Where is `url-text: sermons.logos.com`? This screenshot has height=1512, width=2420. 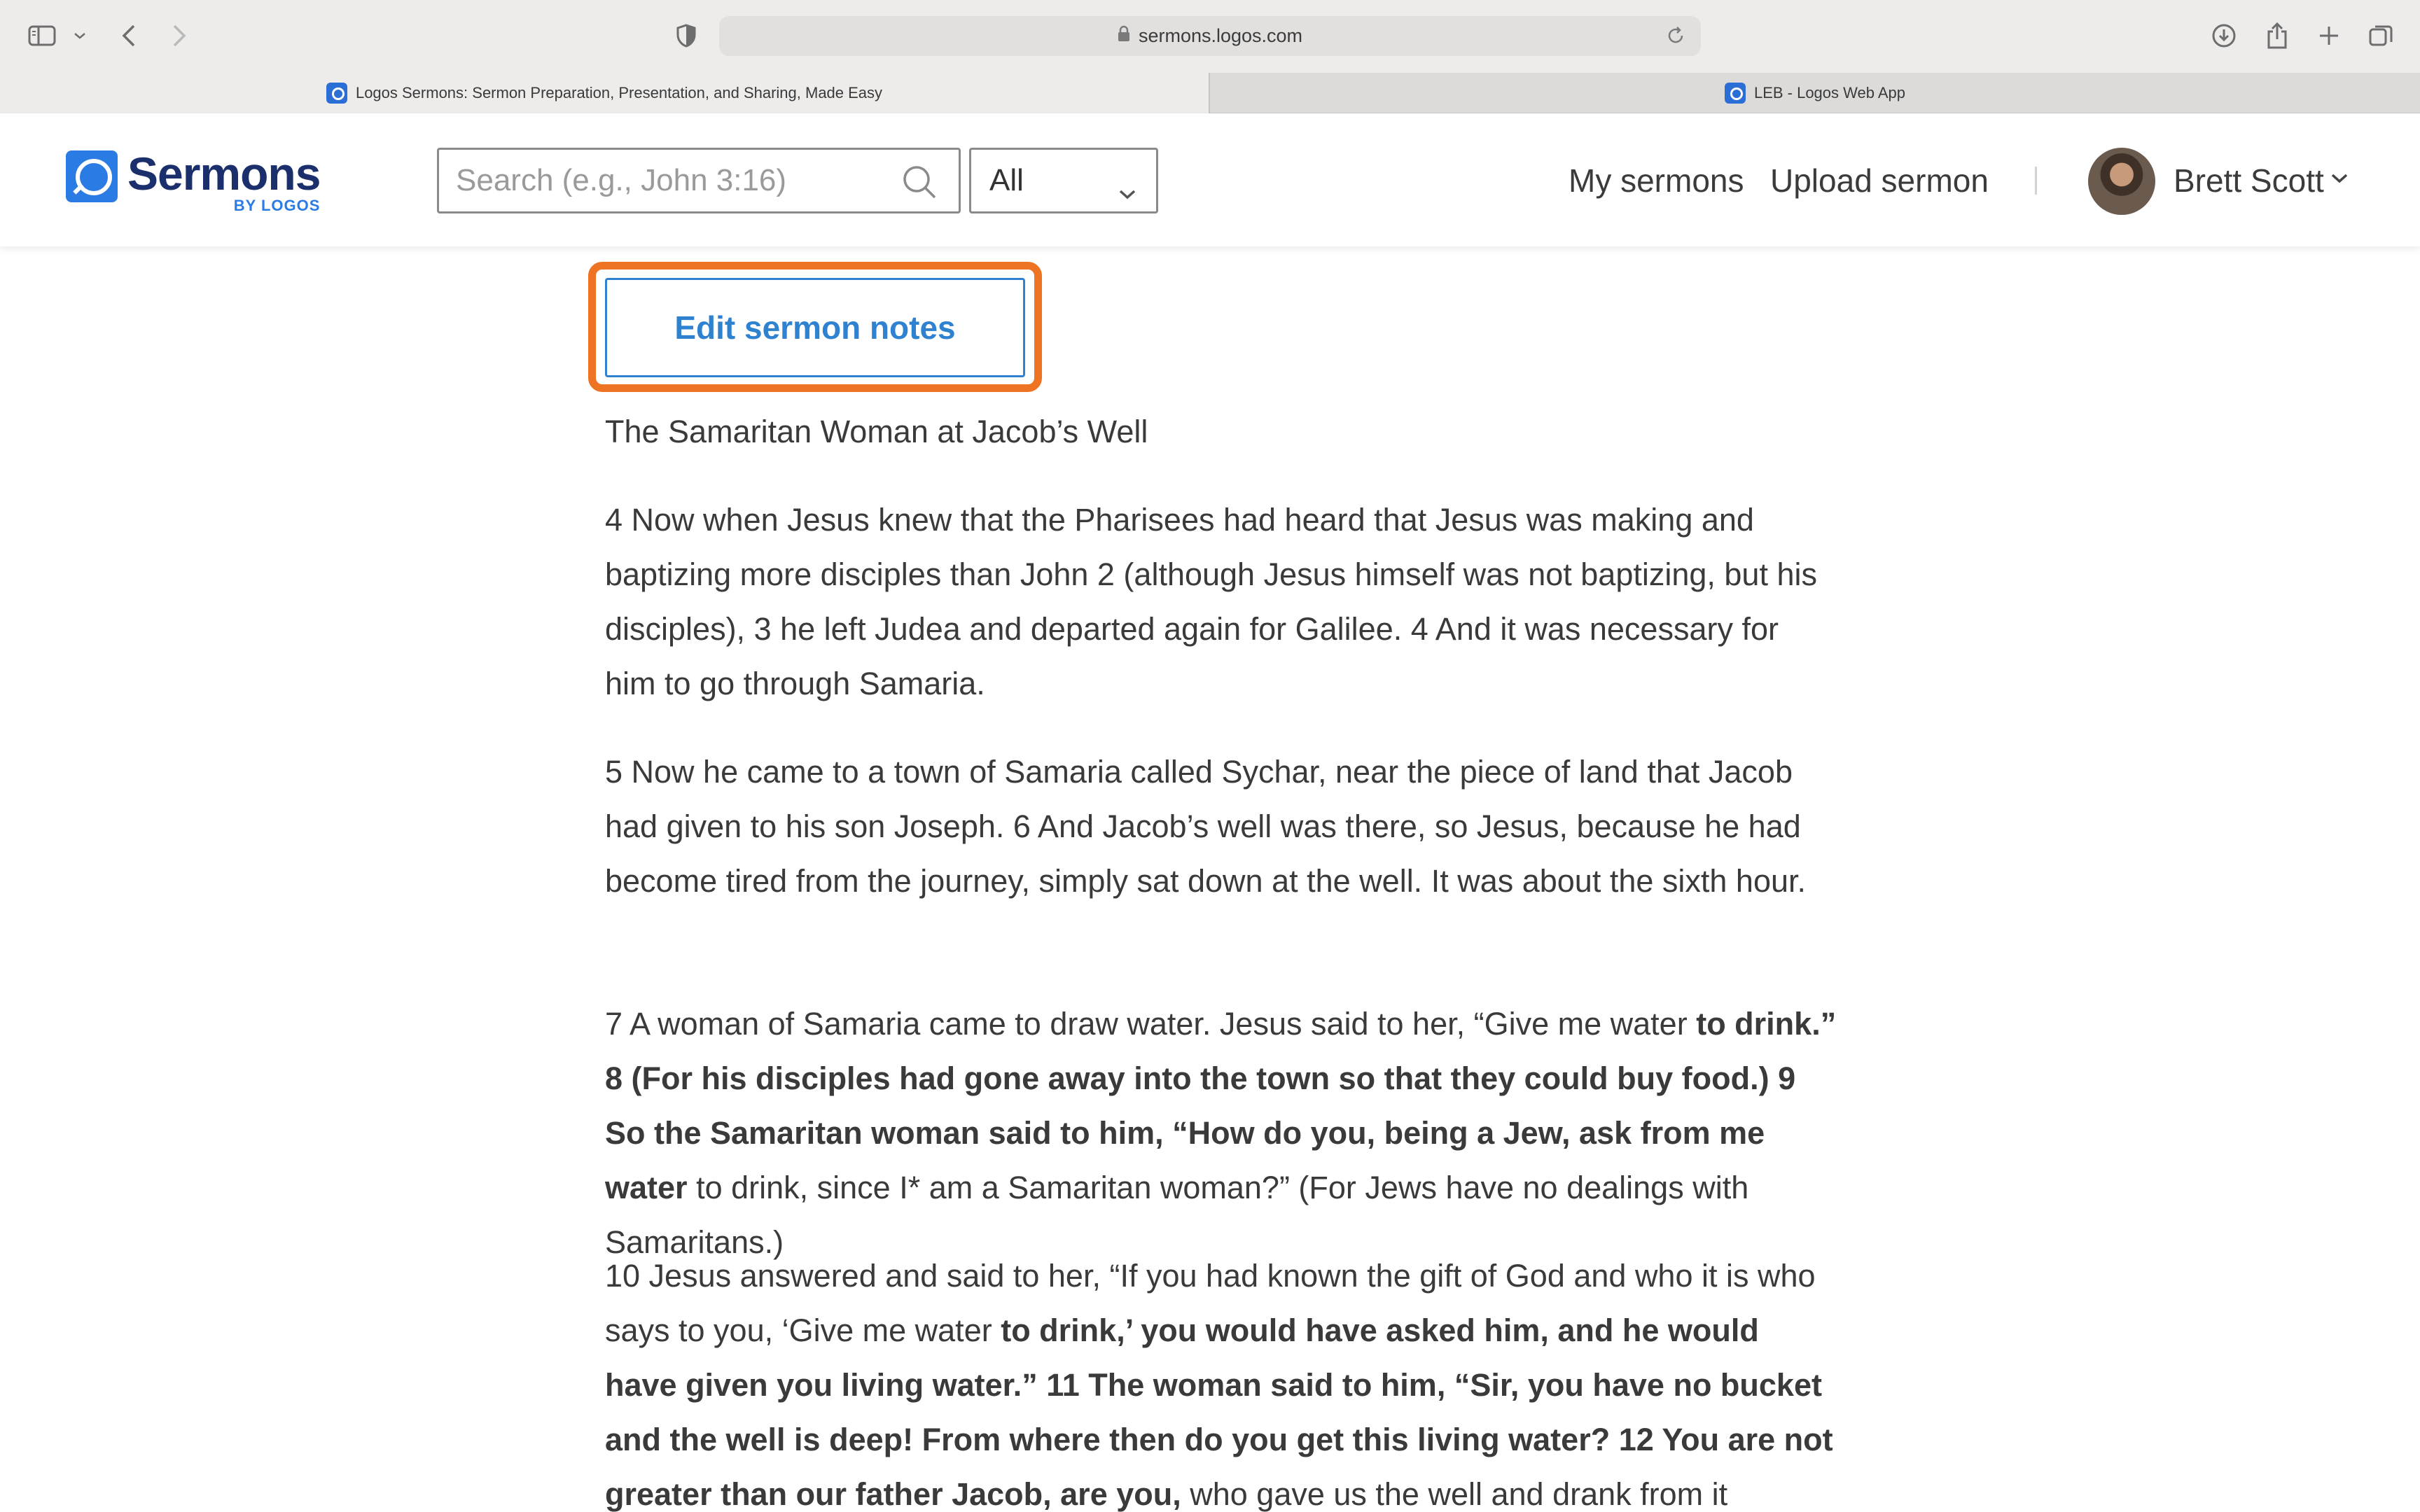 url-text: sermons.logos.com is located at coordinates (1220, 35).